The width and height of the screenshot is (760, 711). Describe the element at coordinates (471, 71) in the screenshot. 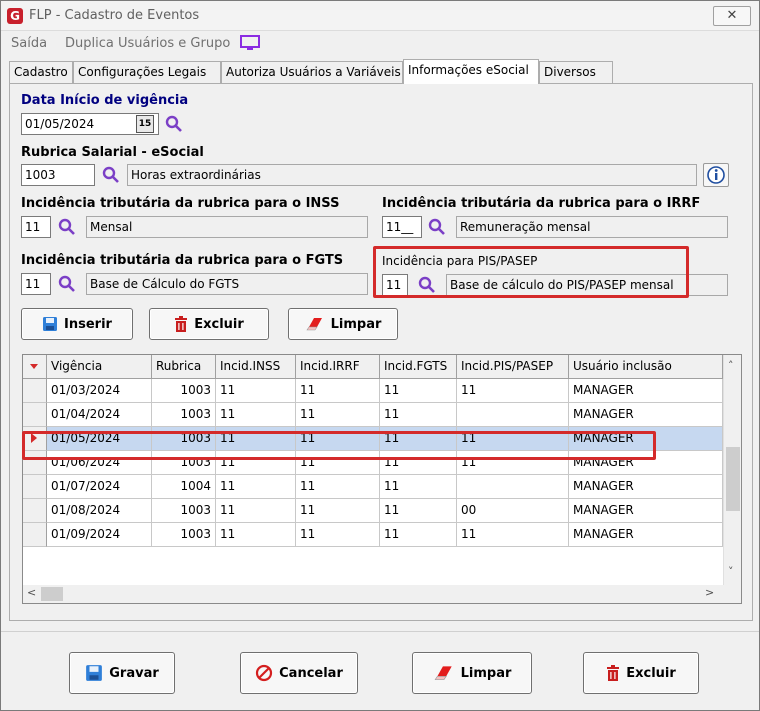

I see `tab-informacoes-esocial: Informações eSocial` at that location.